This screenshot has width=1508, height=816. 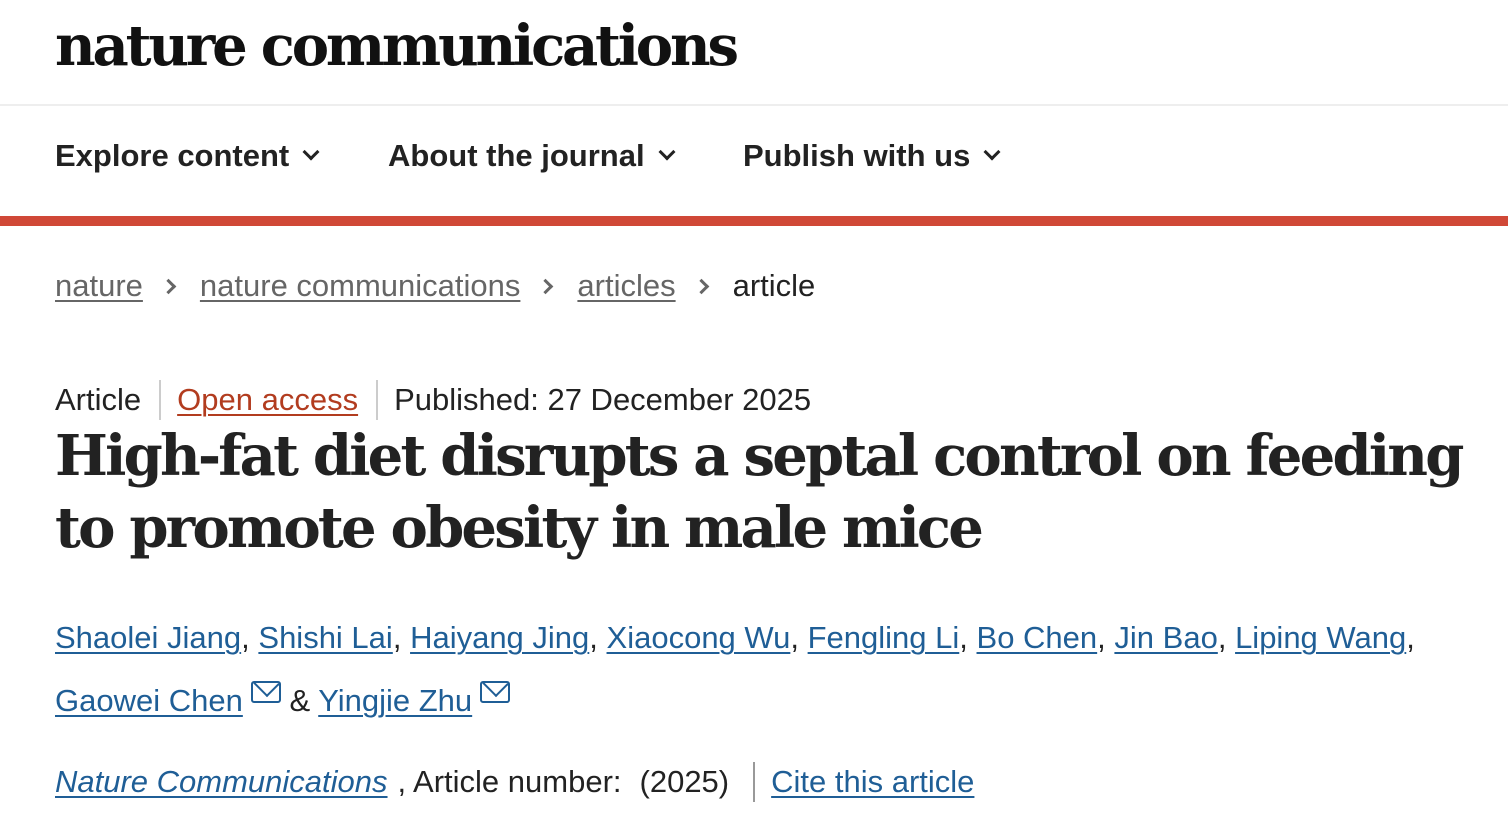 I want to click on nav-publish-with-us-label: Publish with us, so click(x=857, y=155).